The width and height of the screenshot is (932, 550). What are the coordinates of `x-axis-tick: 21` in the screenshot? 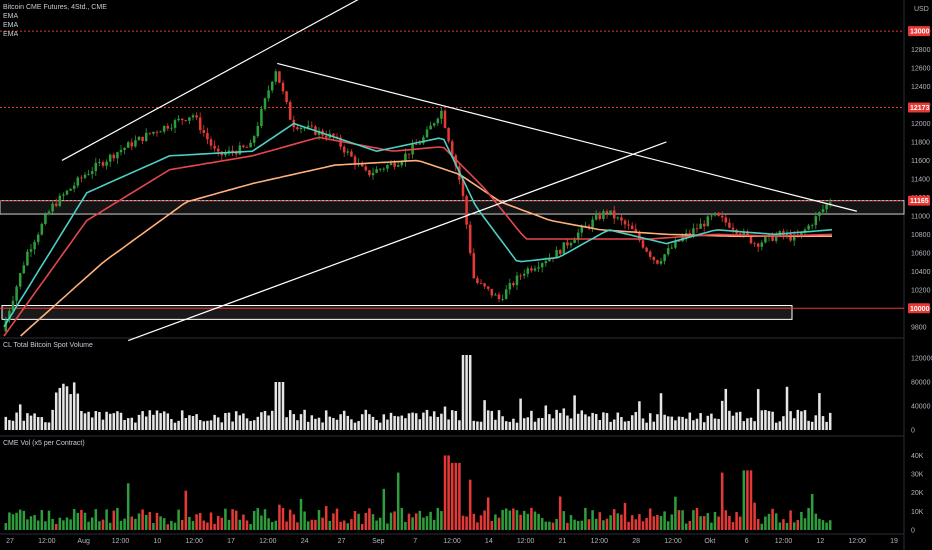 It's located at (563, 541).